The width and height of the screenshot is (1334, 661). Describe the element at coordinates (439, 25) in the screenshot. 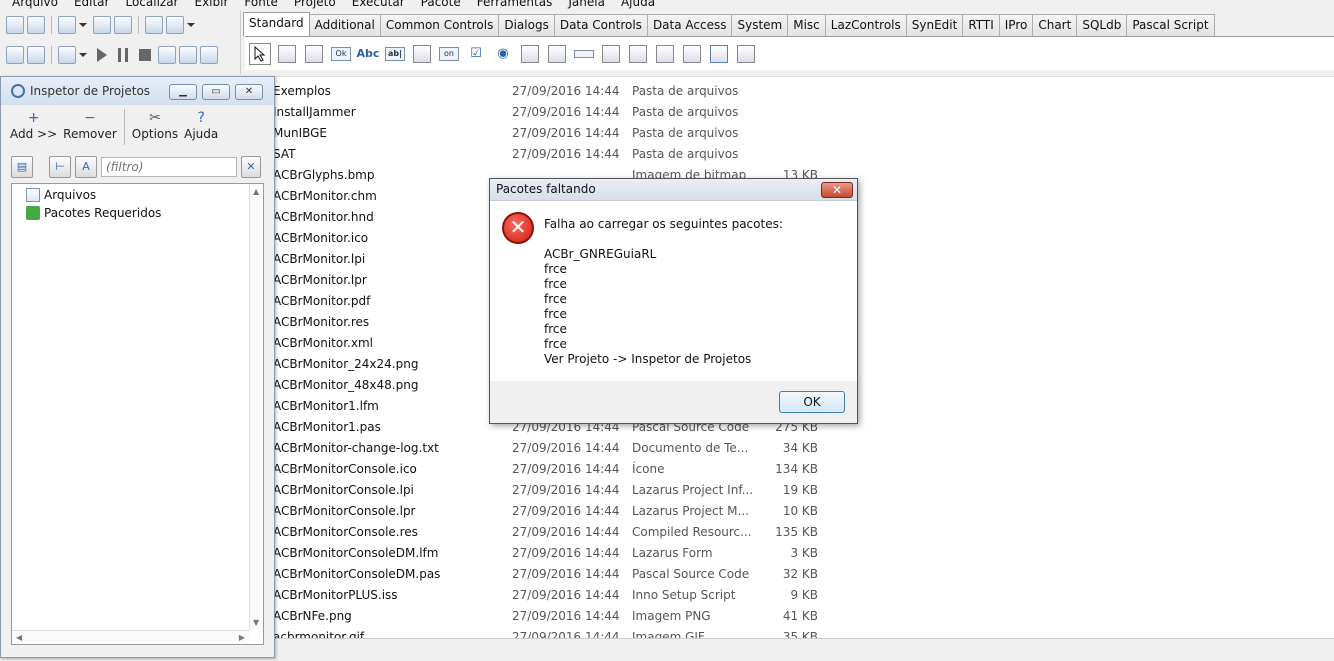

I see `palette-tab: Common Controls` at that location.